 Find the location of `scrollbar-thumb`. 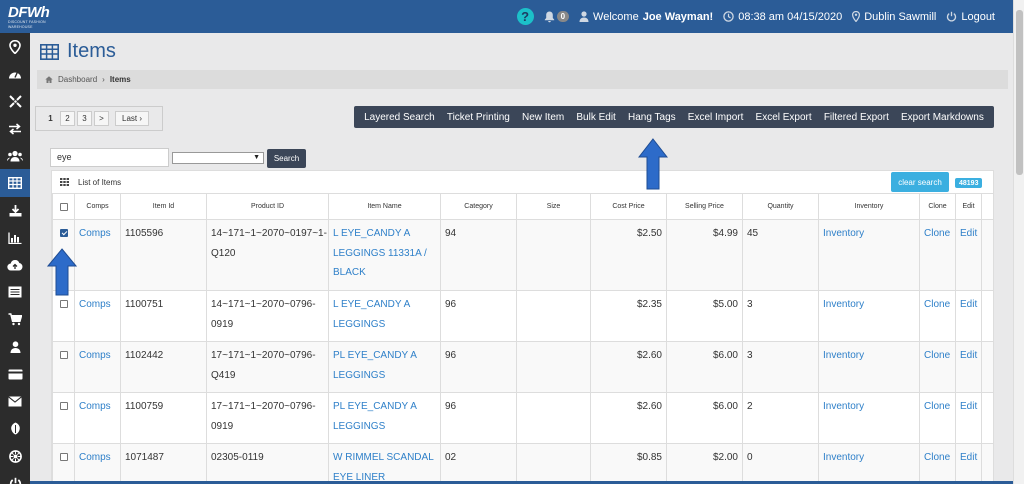

scrollbar-thumb is located at coordinates (1019, 92).